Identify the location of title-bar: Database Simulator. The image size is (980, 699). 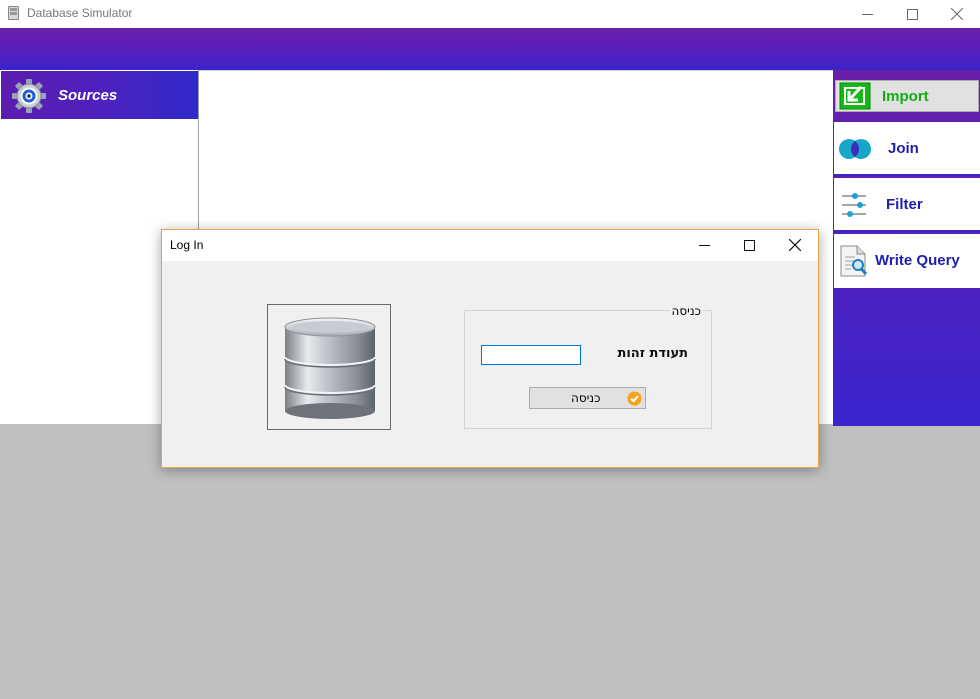
(490, 14).